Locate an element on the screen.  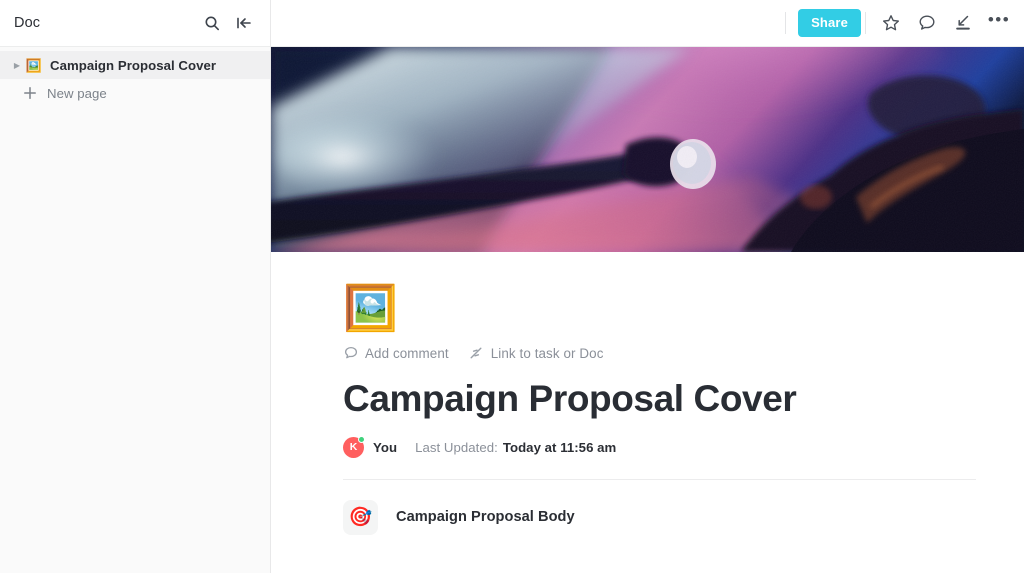
avatar: K is located at coordinates (354, 447).